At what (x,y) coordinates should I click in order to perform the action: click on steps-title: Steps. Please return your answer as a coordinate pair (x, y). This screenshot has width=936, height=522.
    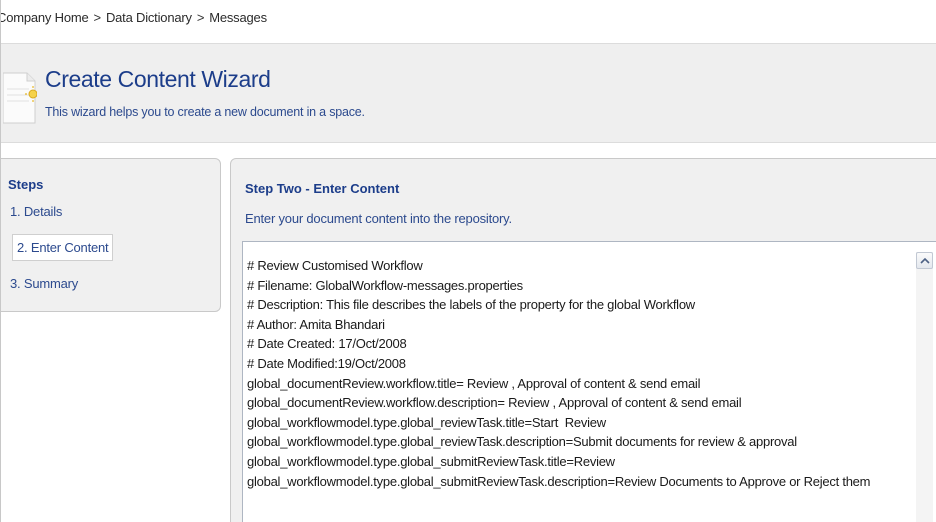
    Looking at the image, I should click on (26, 184).